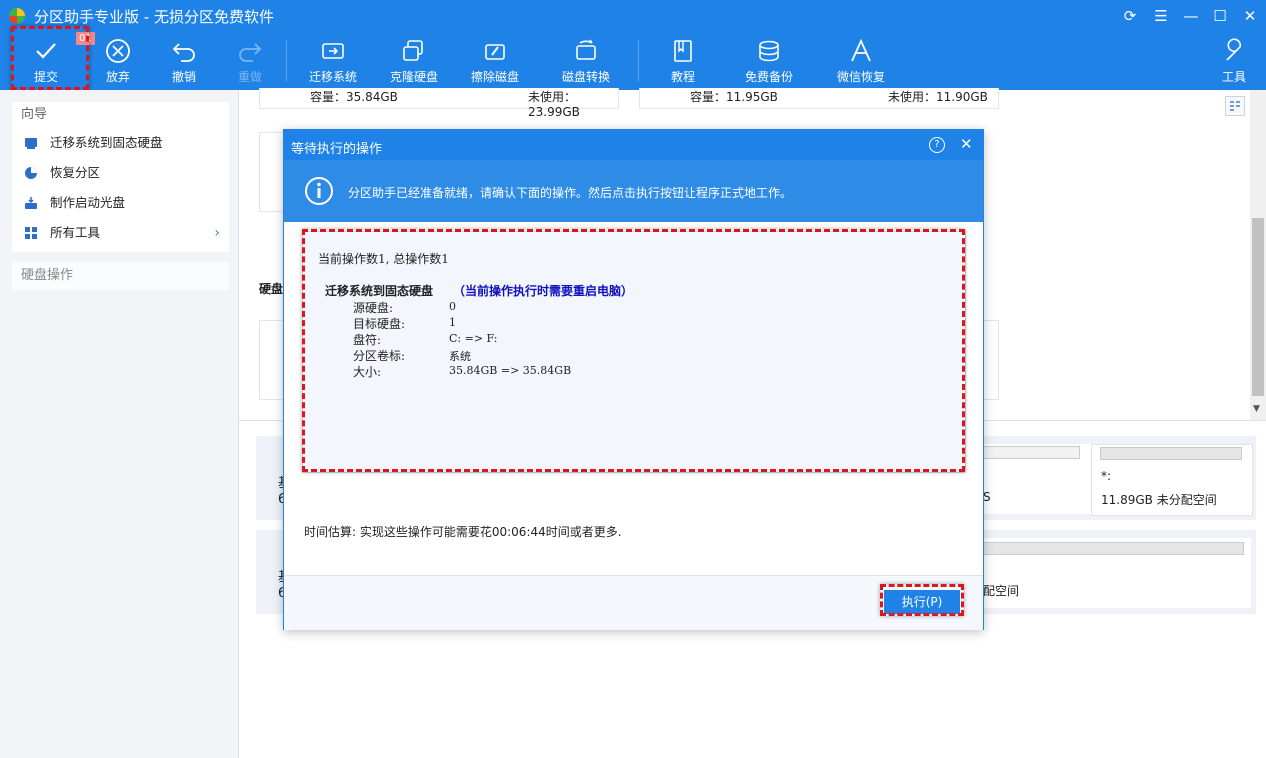  Describe the element at coordinates (586, 49) in the screenshot. I see `disk-convert-icon` at that location.